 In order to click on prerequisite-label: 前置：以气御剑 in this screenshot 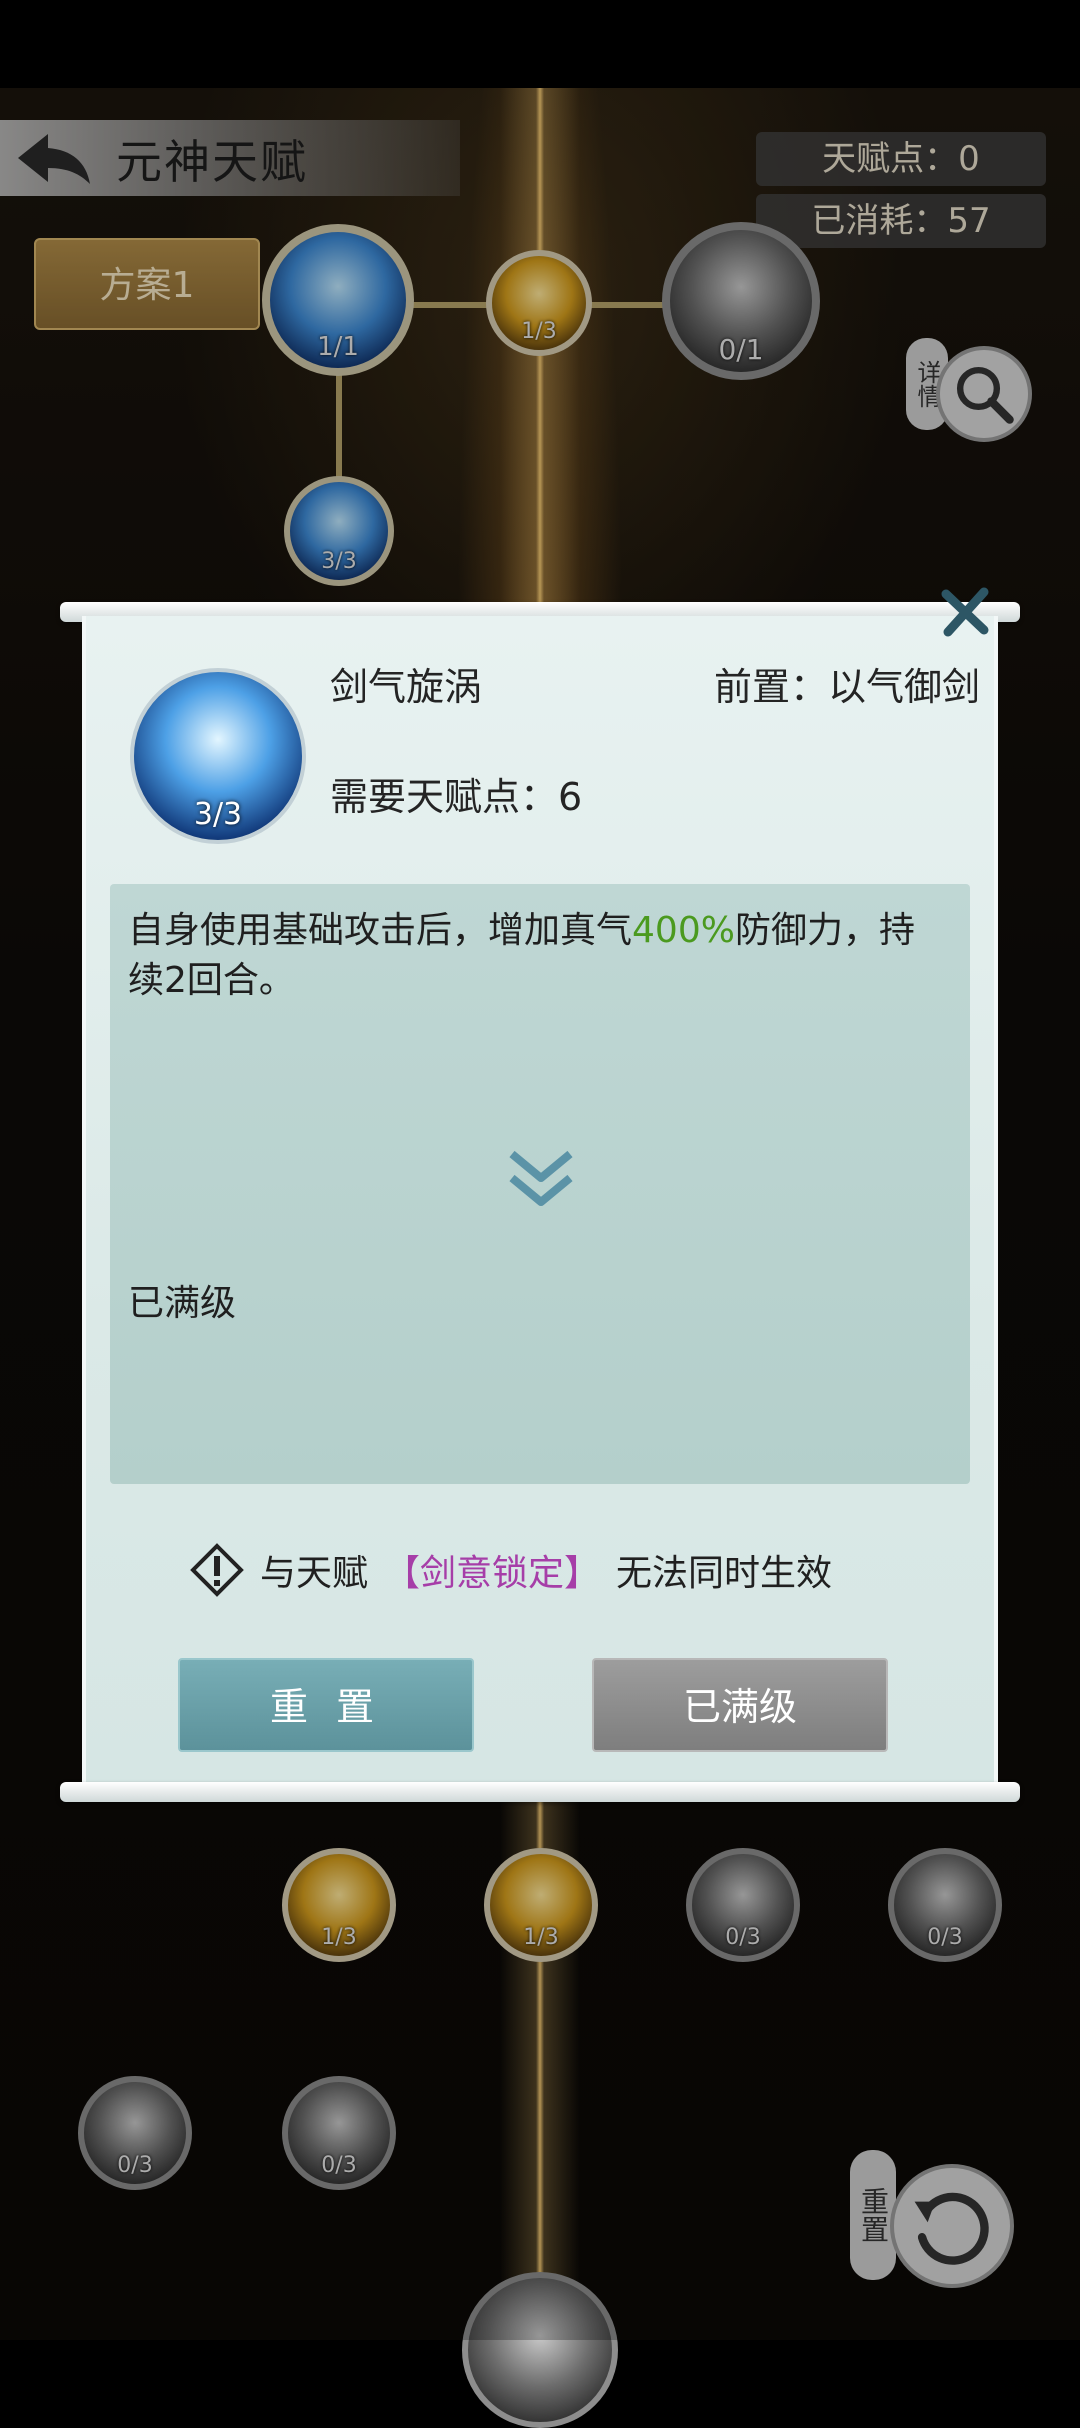, I will do `click(846, 687)`.